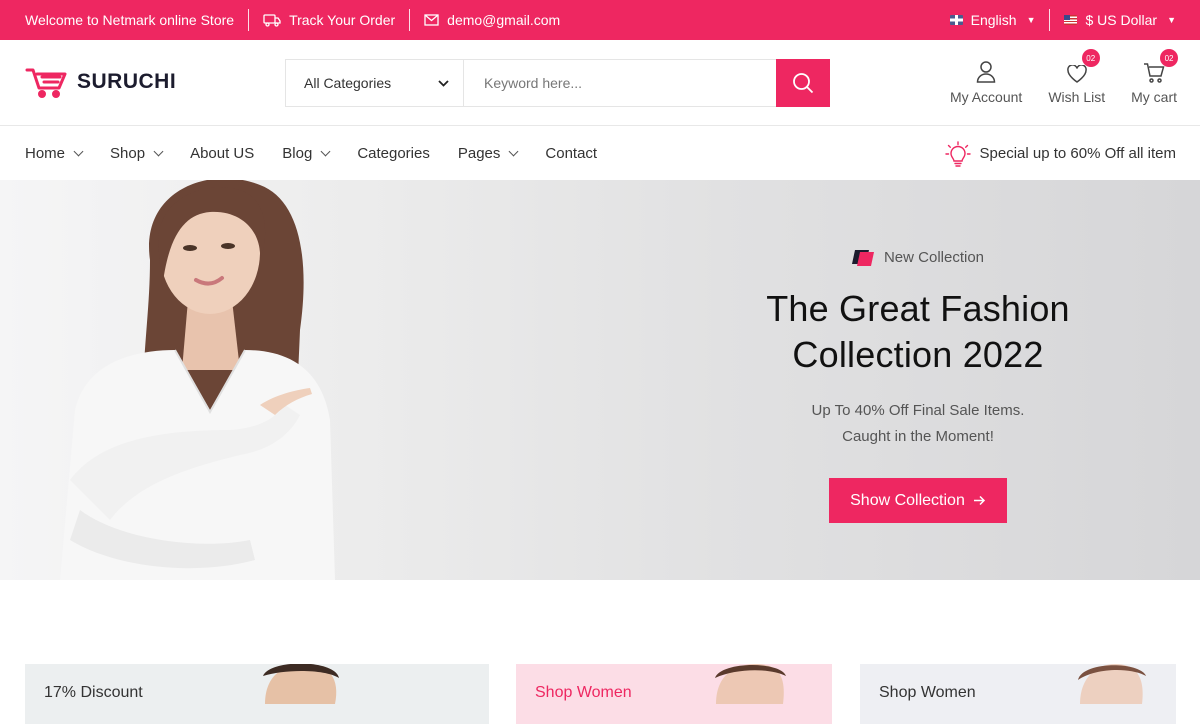 Image resolution: width=1200 pixels, height=724 pixels. What do you see at coordinates (348, 83) in the screenshot?
I see `category-select-value: All Categories` at bounding box center [348, 83].